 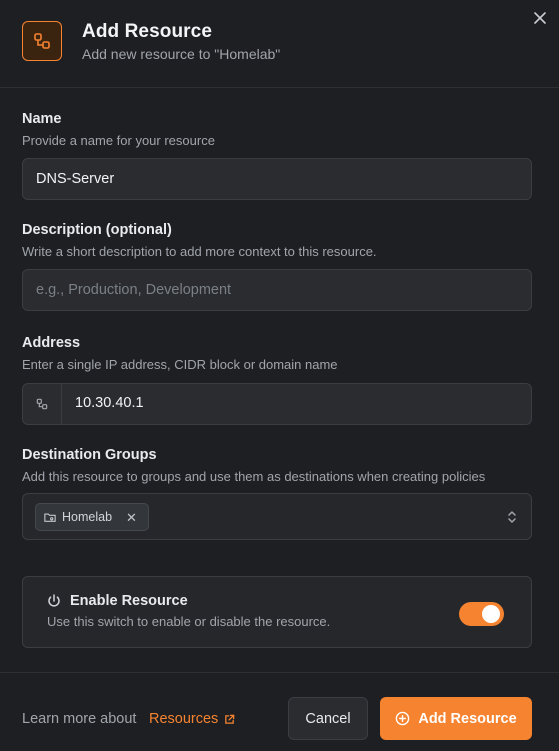 I want to click on close-icon, so click(x=540, y=18).